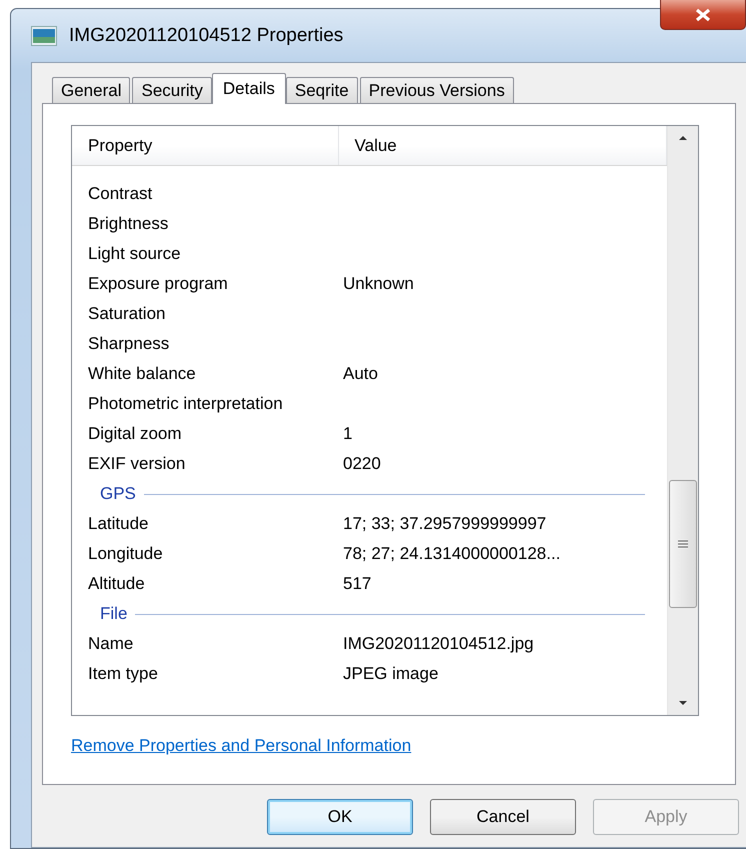 The height and width of the screenshot is (849, 746). Describe the element at coordinates (340, 817) in the screenshot. I see `dialog-button: OK` at that location.